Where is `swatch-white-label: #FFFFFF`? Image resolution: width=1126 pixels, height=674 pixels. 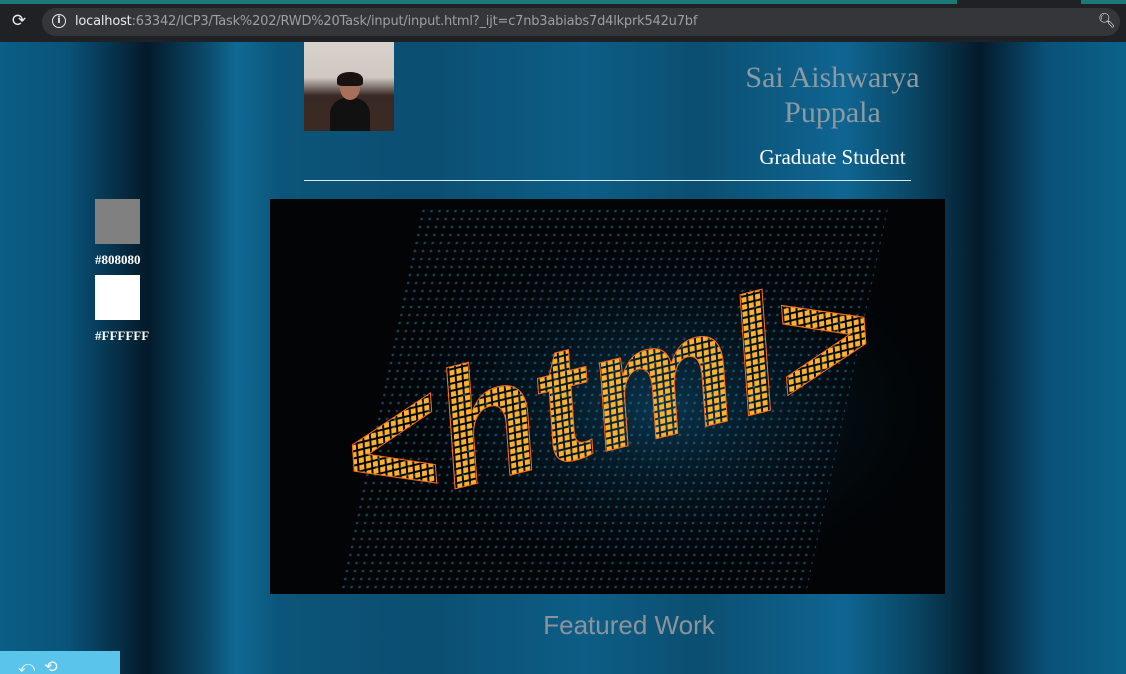 swatch-white-label: #FFFFFF is located at coordinates (122, 335).